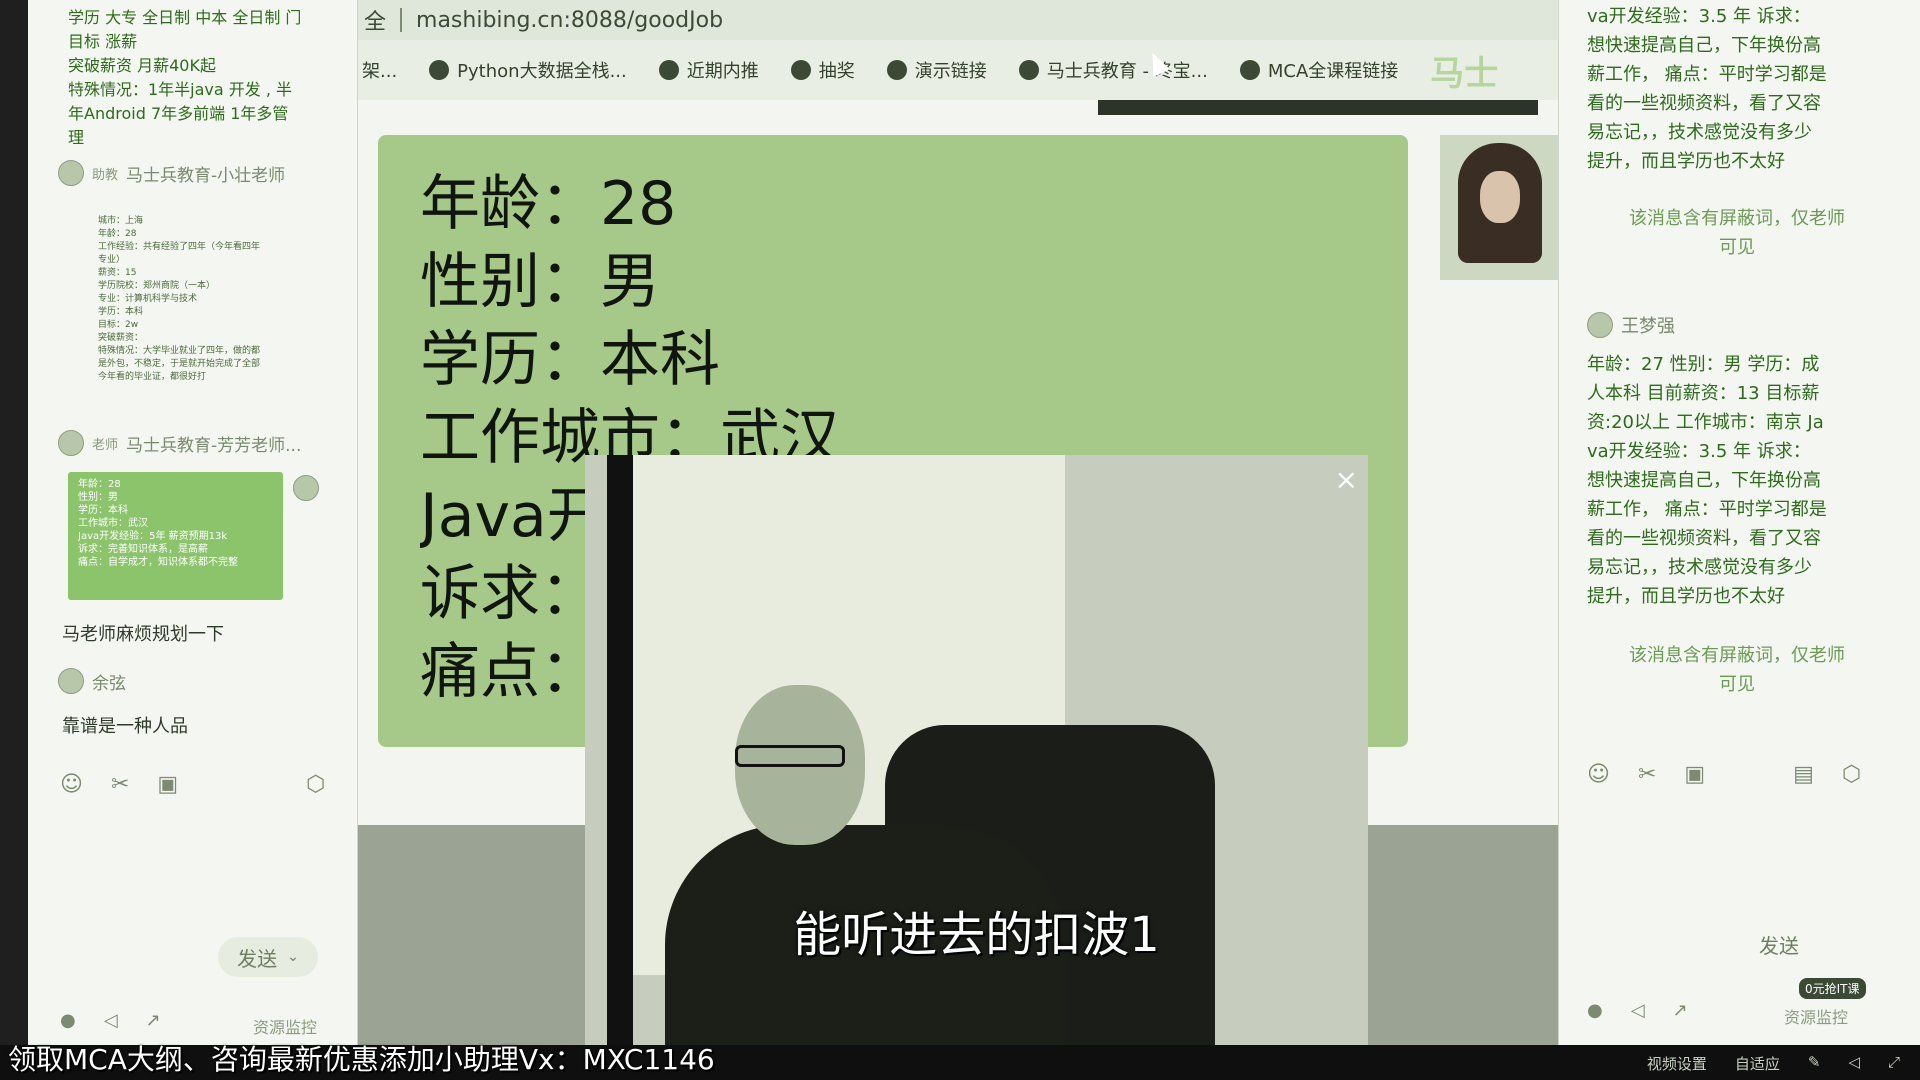 This screenshot has height=1080, width=1920. I want to click on bookmark-label: MCA全课程链接, so click(1333, 71).